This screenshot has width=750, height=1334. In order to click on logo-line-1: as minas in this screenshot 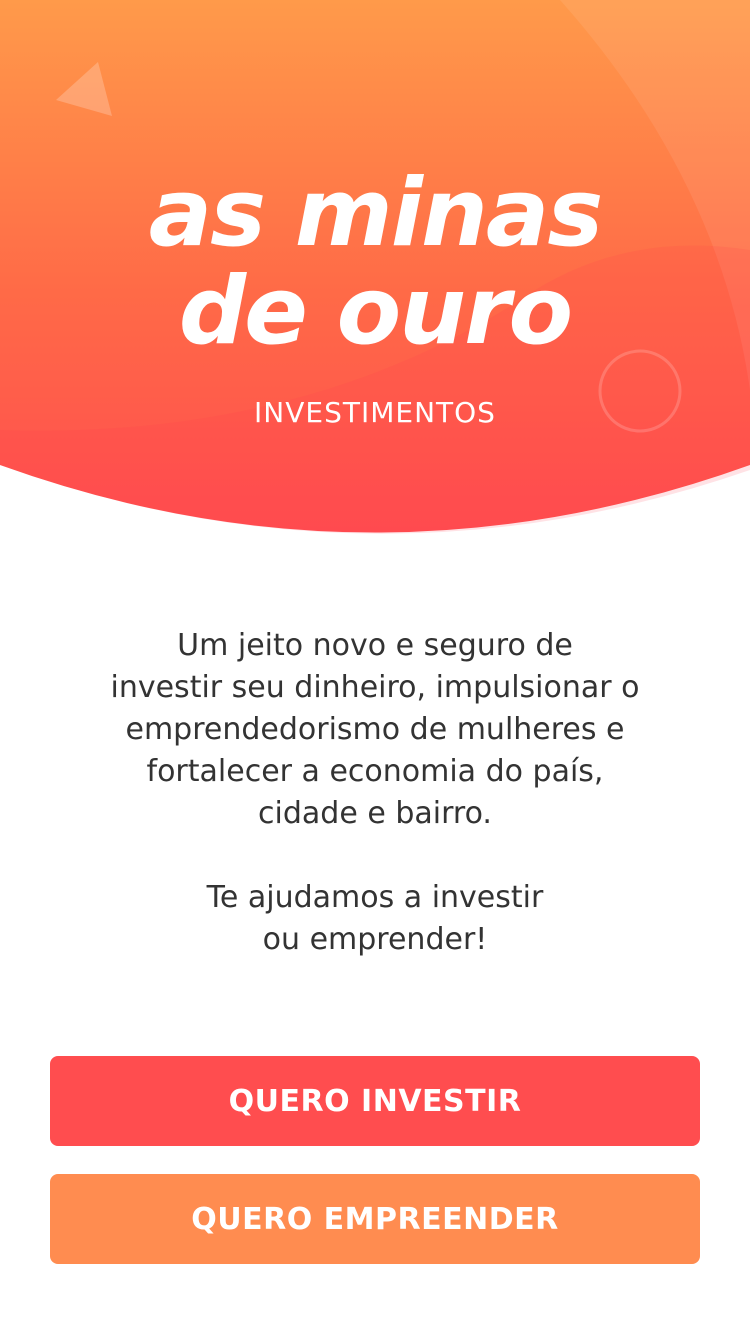, I will do `click(376, 213)`.